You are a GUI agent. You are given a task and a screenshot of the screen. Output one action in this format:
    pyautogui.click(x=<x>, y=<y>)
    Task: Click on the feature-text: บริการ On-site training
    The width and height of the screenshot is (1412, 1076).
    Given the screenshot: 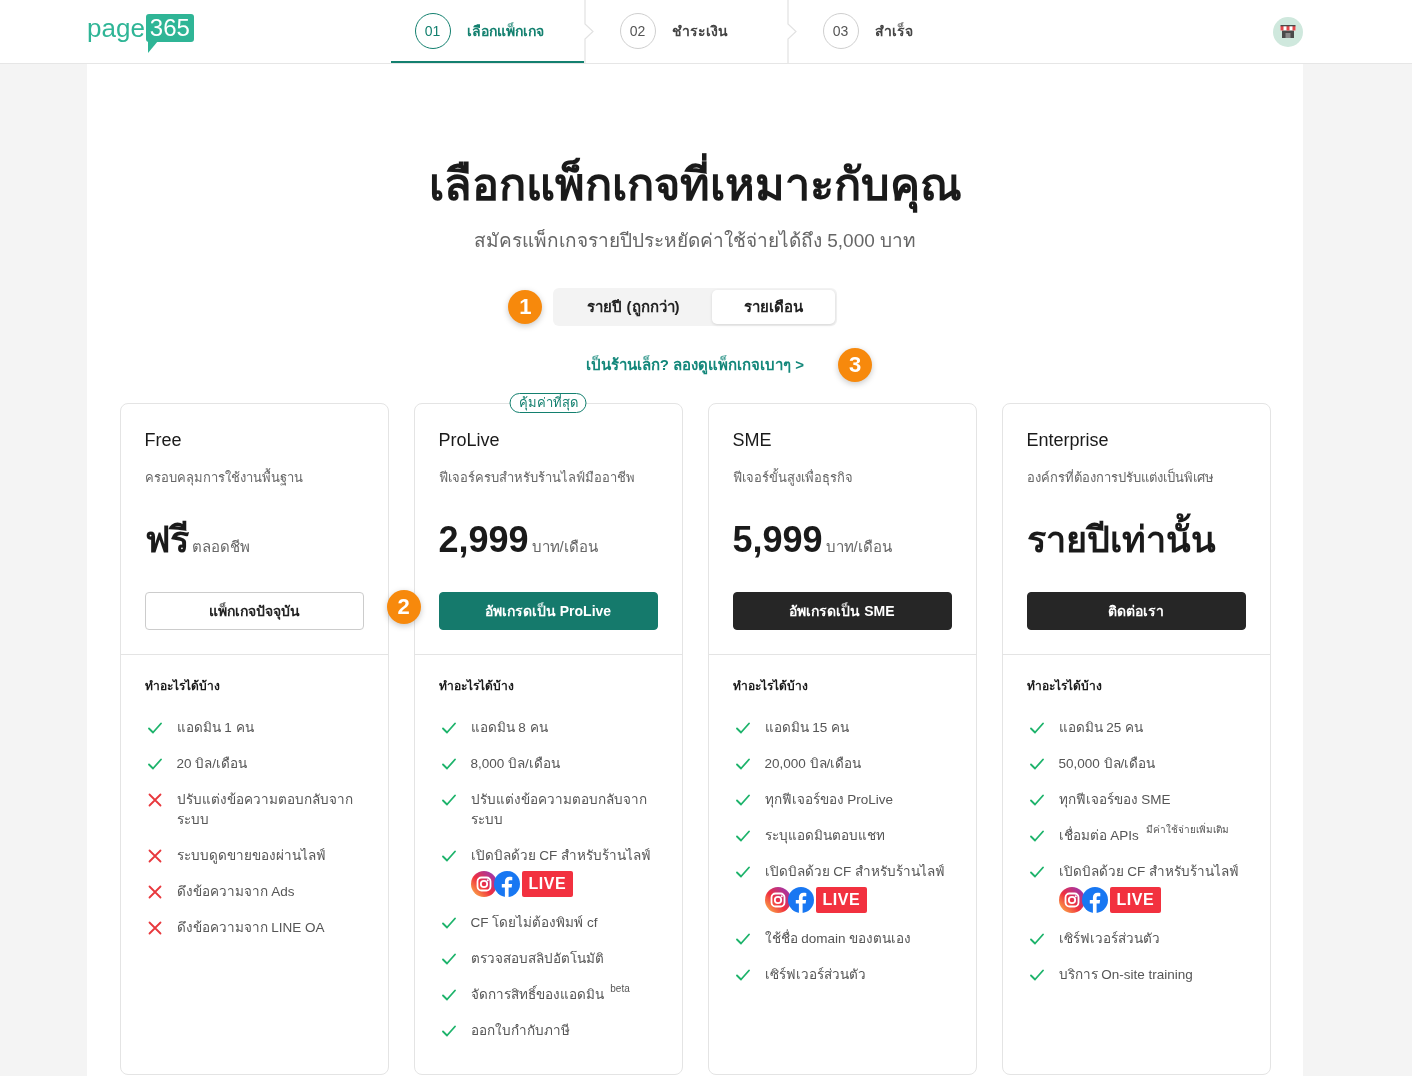 What is the action you would take?
    pyautogui.click(x=1126, y=975)
    